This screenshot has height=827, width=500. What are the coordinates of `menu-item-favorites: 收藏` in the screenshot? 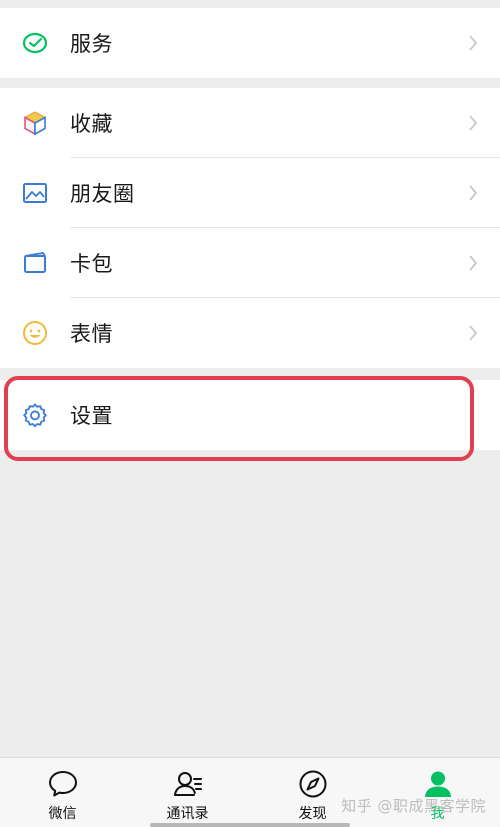 It's located at (250, 123).